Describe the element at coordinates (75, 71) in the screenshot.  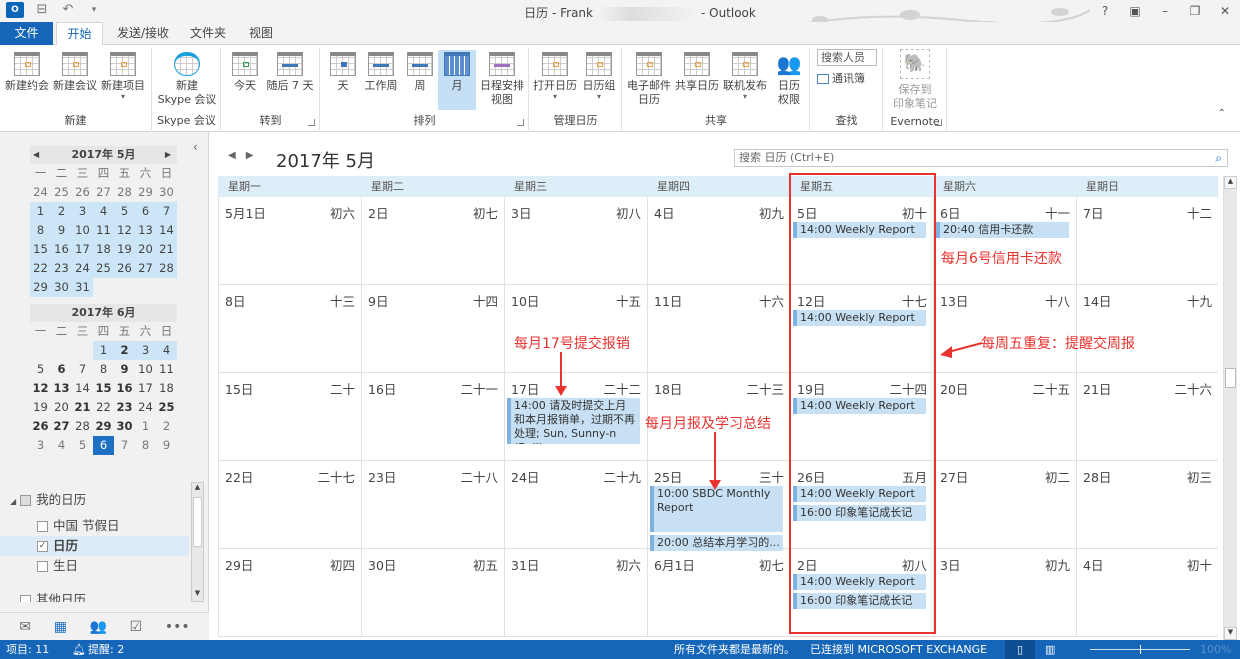
I see `new-meeting-button: 新建会议` at that location.